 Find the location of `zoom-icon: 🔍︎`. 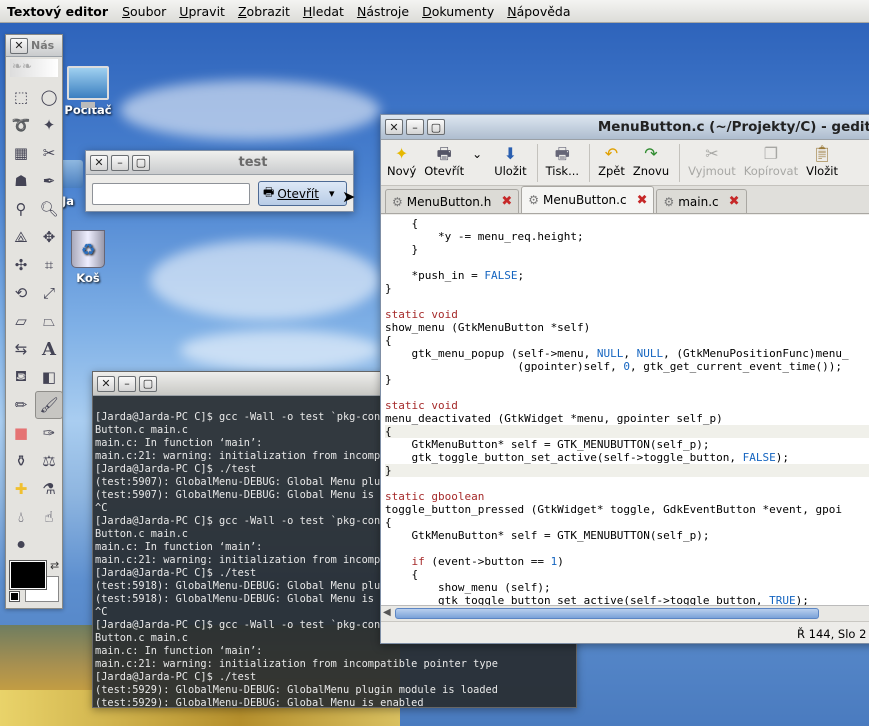

zoom-icon: 🔍︎ is located at coordinates (49, 209).